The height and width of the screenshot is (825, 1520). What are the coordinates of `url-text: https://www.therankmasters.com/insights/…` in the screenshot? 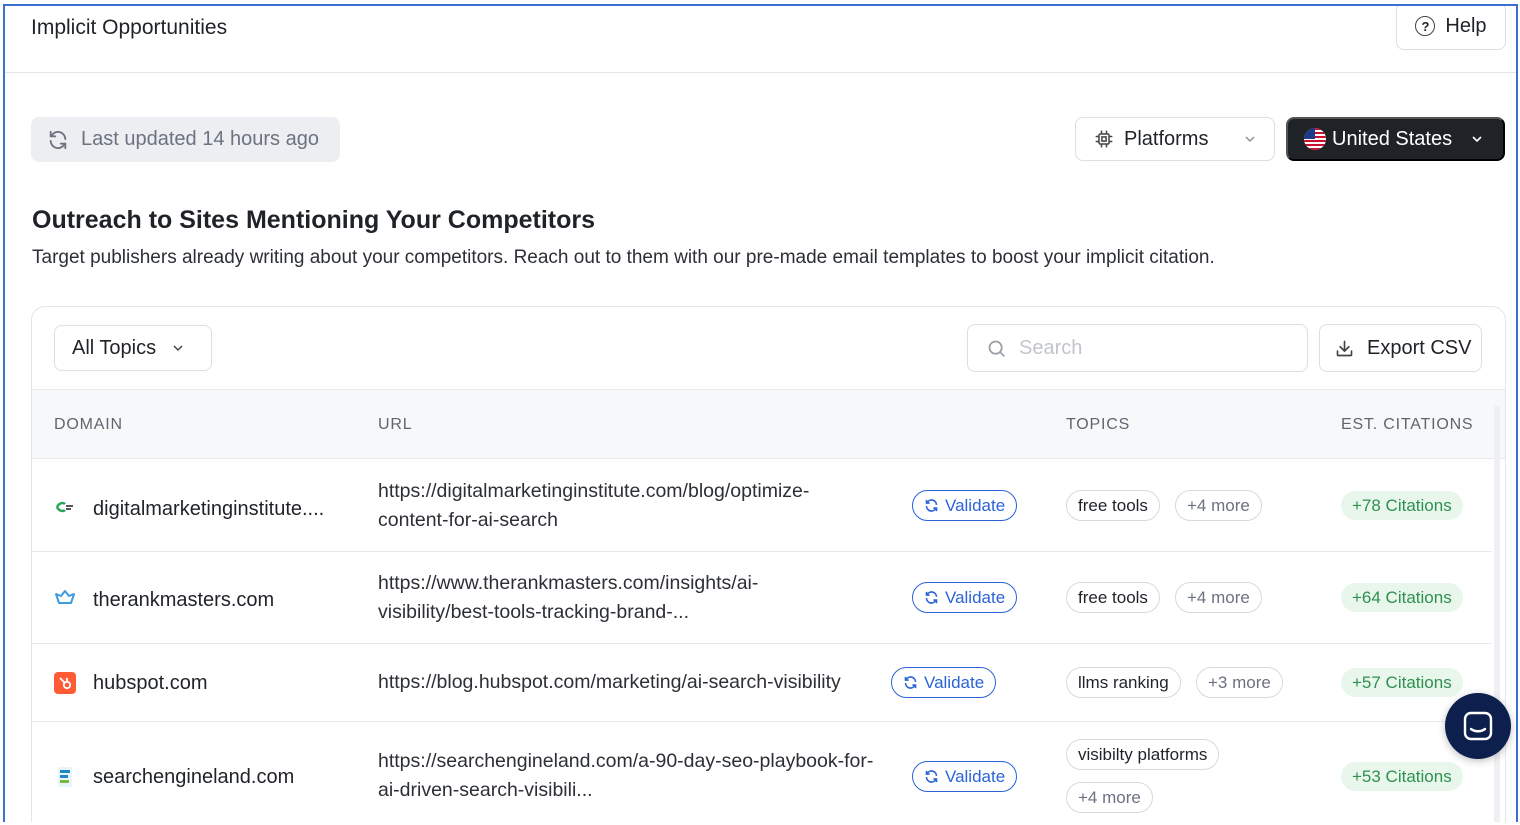 It's located at (613, 598).